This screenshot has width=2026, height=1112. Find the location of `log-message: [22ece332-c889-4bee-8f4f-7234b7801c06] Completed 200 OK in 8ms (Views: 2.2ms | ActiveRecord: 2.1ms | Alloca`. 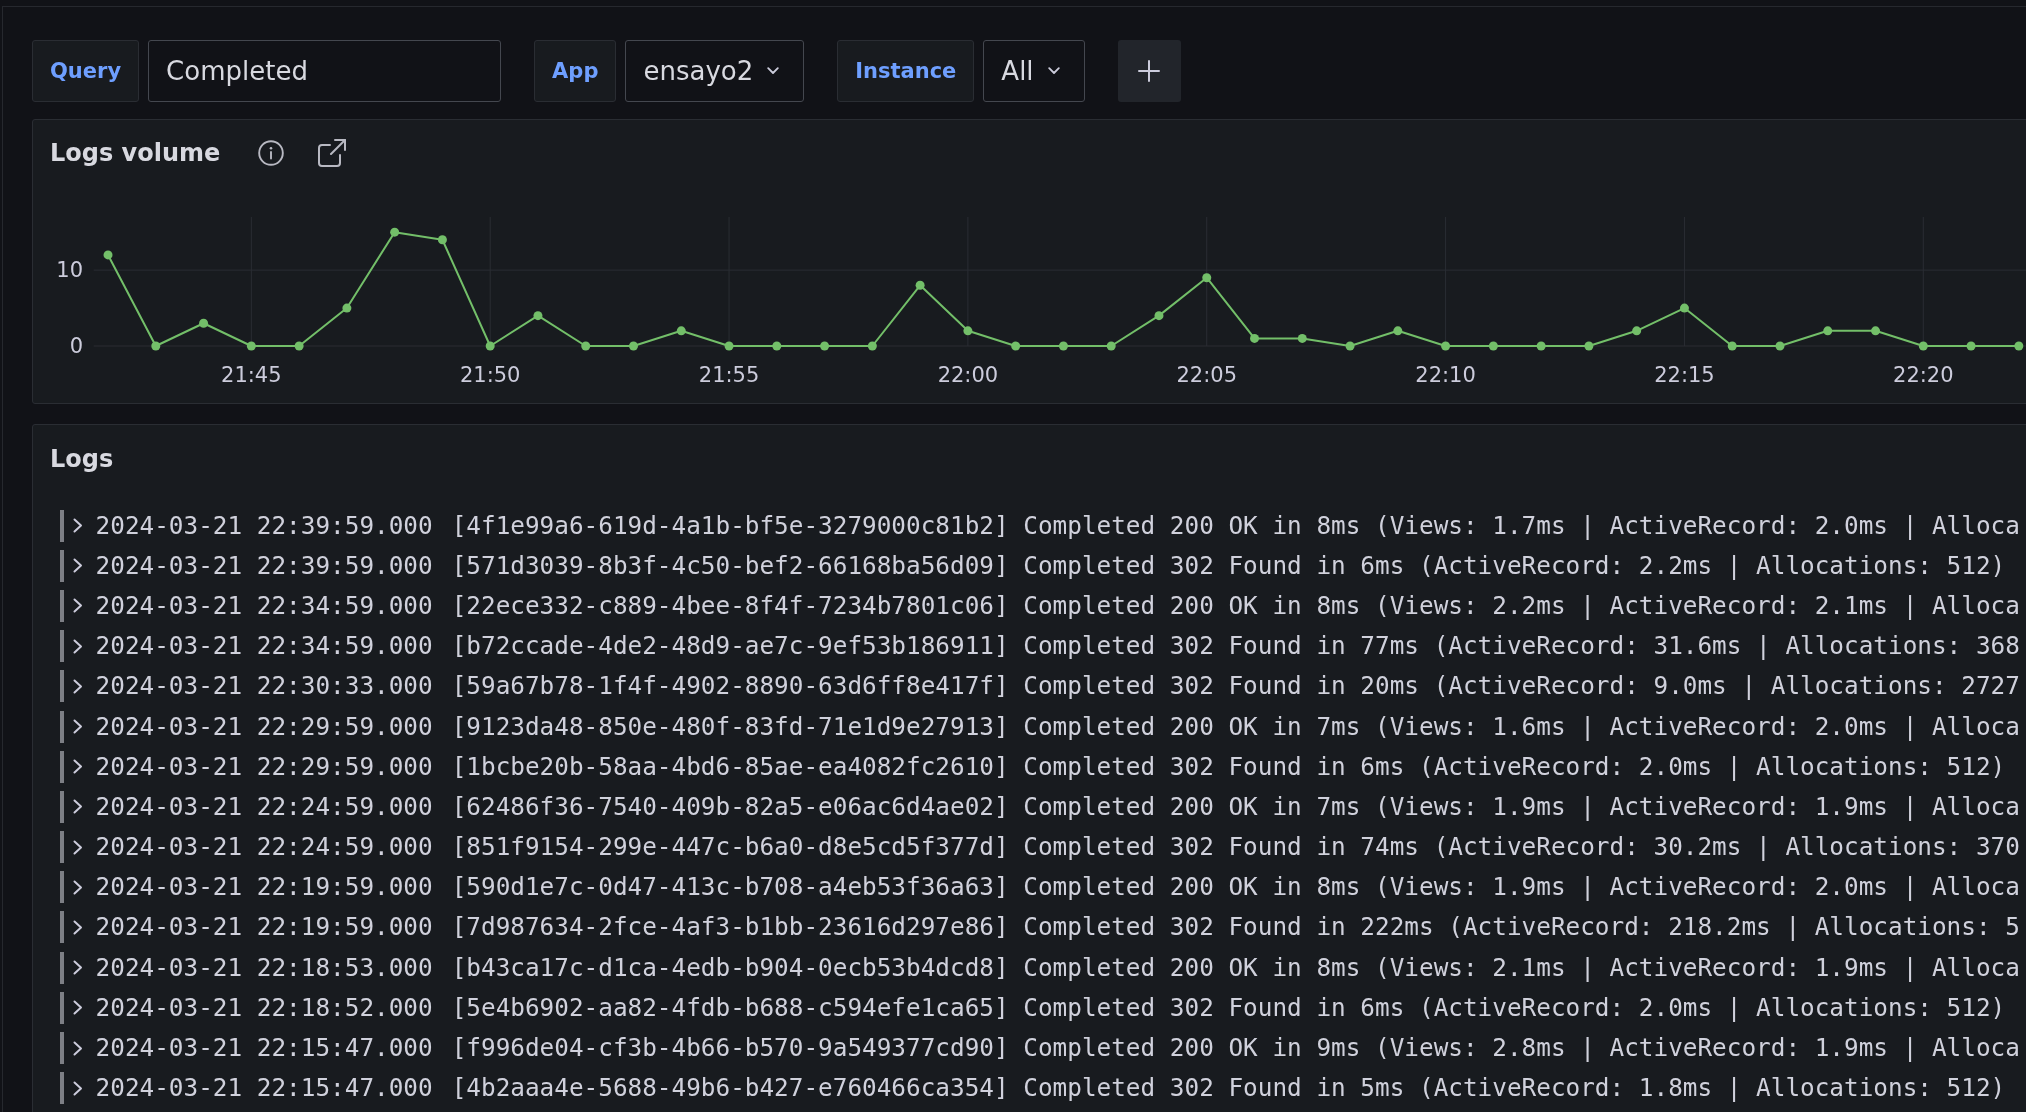

log-message: [22ece332-c889-4bee-8f4f-7234b7801c06] Completed 200 OK in 8ms (Views: 2.2ms | ActiveRecord: 2.1ms | Alloca is located at coordinates (1235, 605).